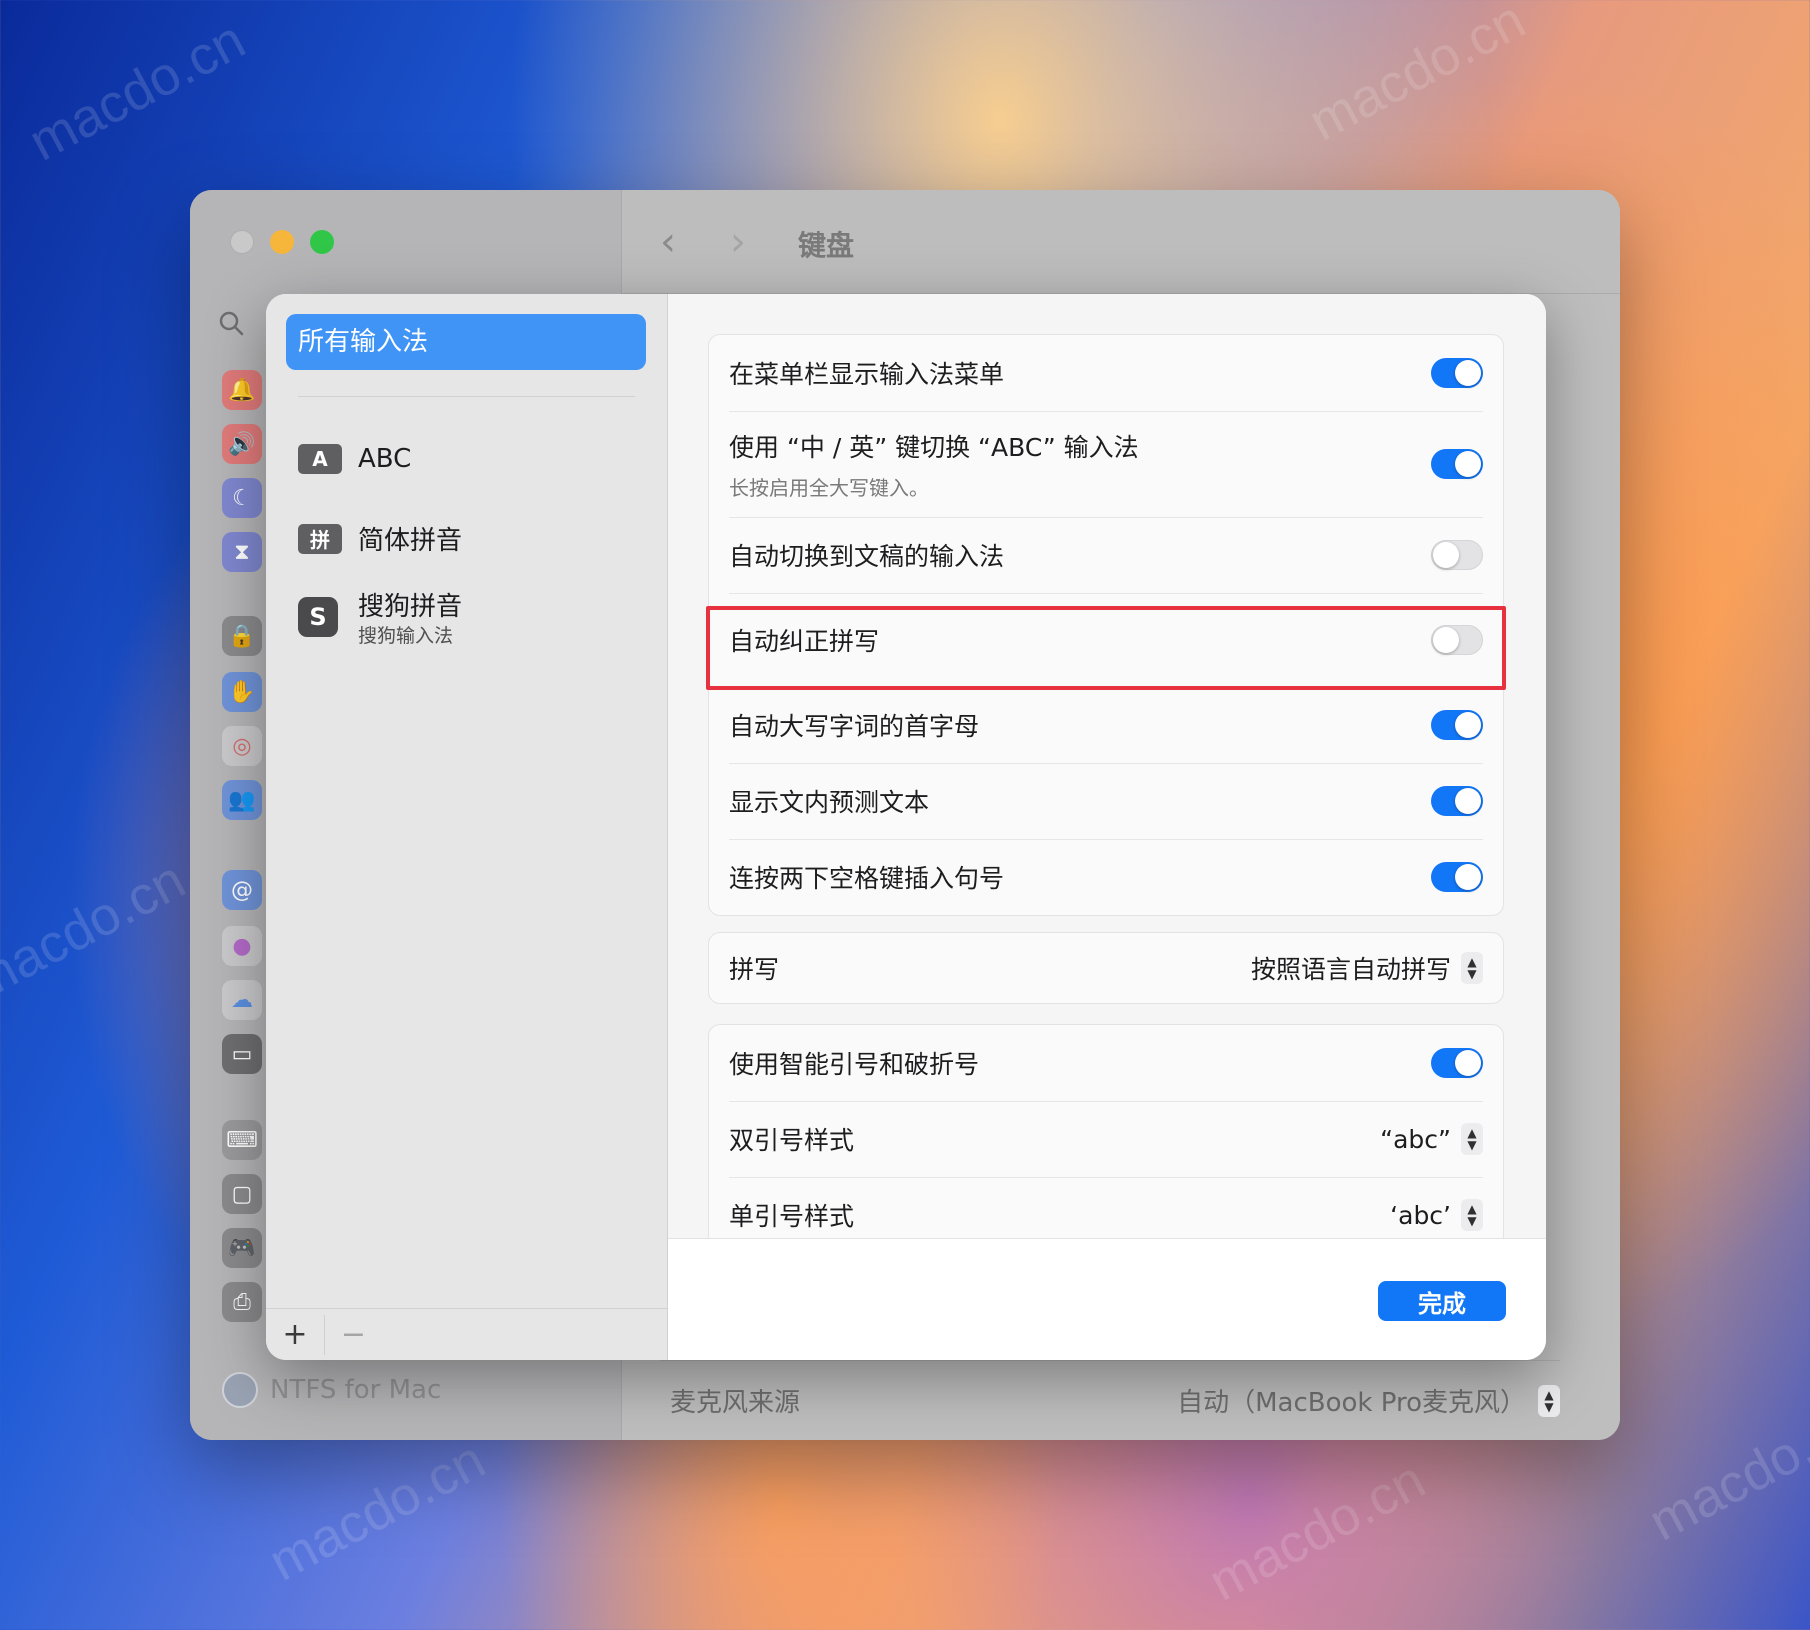 Image resolution: width=1810 pixels, height=1630 pixels. Describe the element at coordinates (867, 374) in the screenshot. I see `setting-label: 在菜单栏显示输入法菜单` at that location.